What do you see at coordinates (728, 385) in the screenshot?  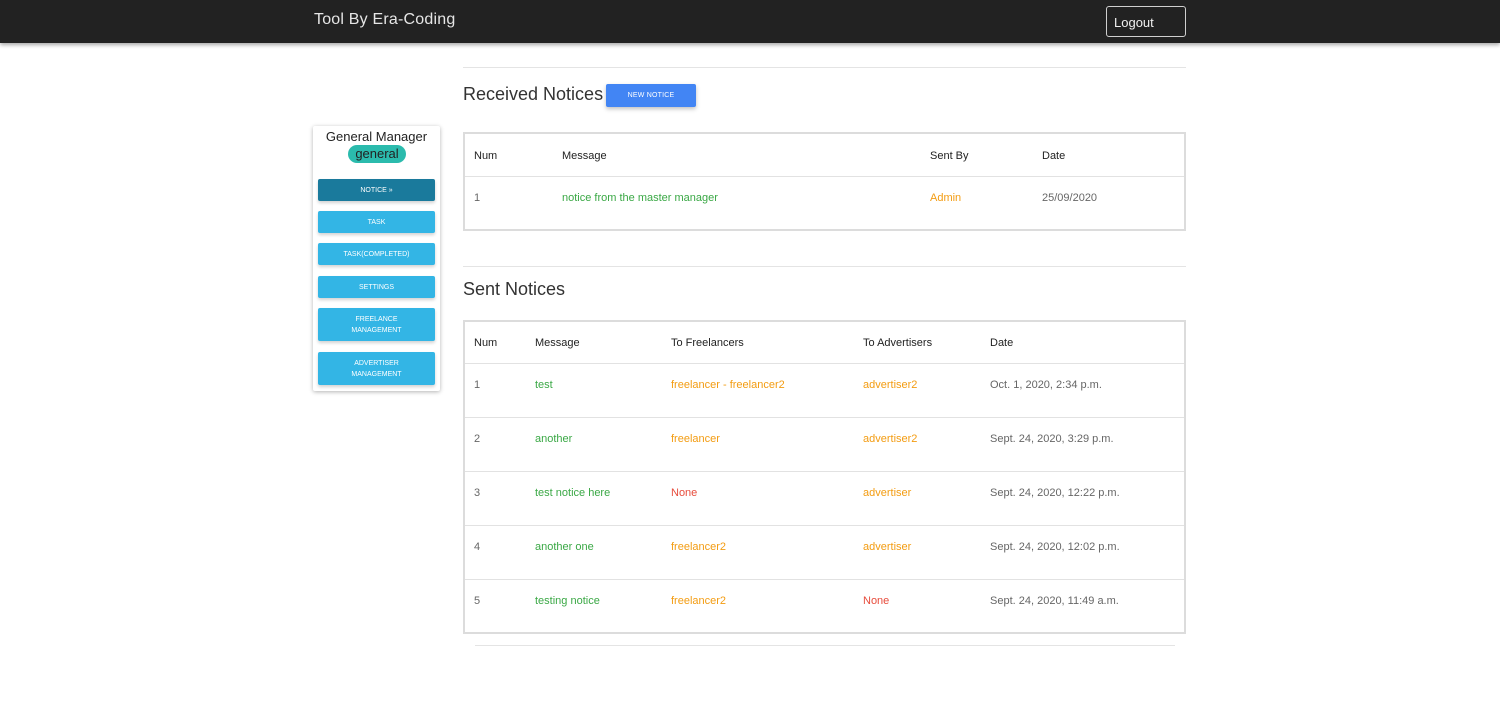 I see `row-to-freelancers: freelancer - freelancer2` at bounding box center [728, 385].